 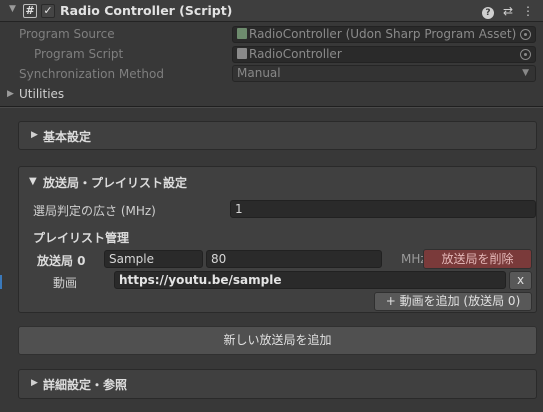 I want to click on frequency-unit-label: MHz, so click(x=412, y=259).